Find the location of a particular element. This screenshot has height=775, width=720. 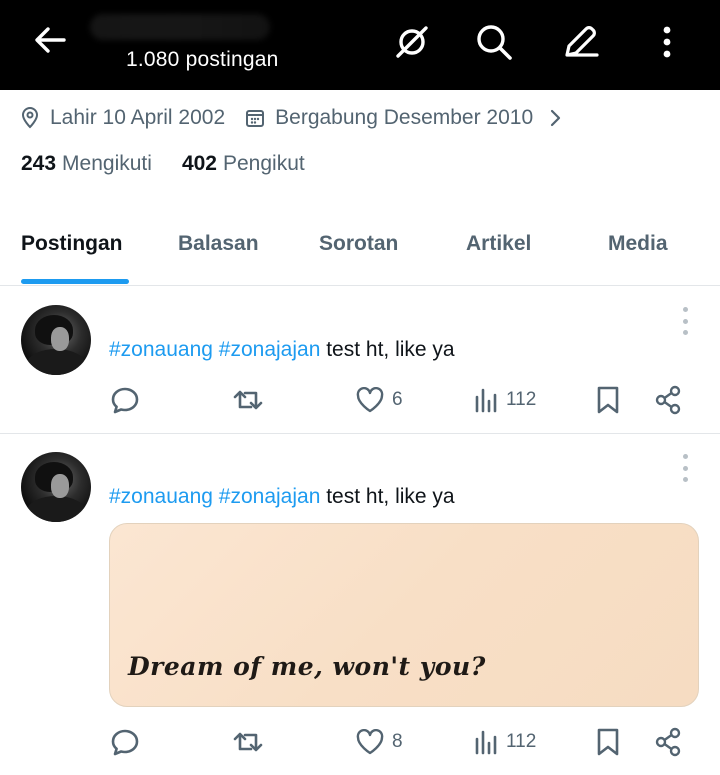

tab-balasan: Balasan is located at coordinates (218, 244).